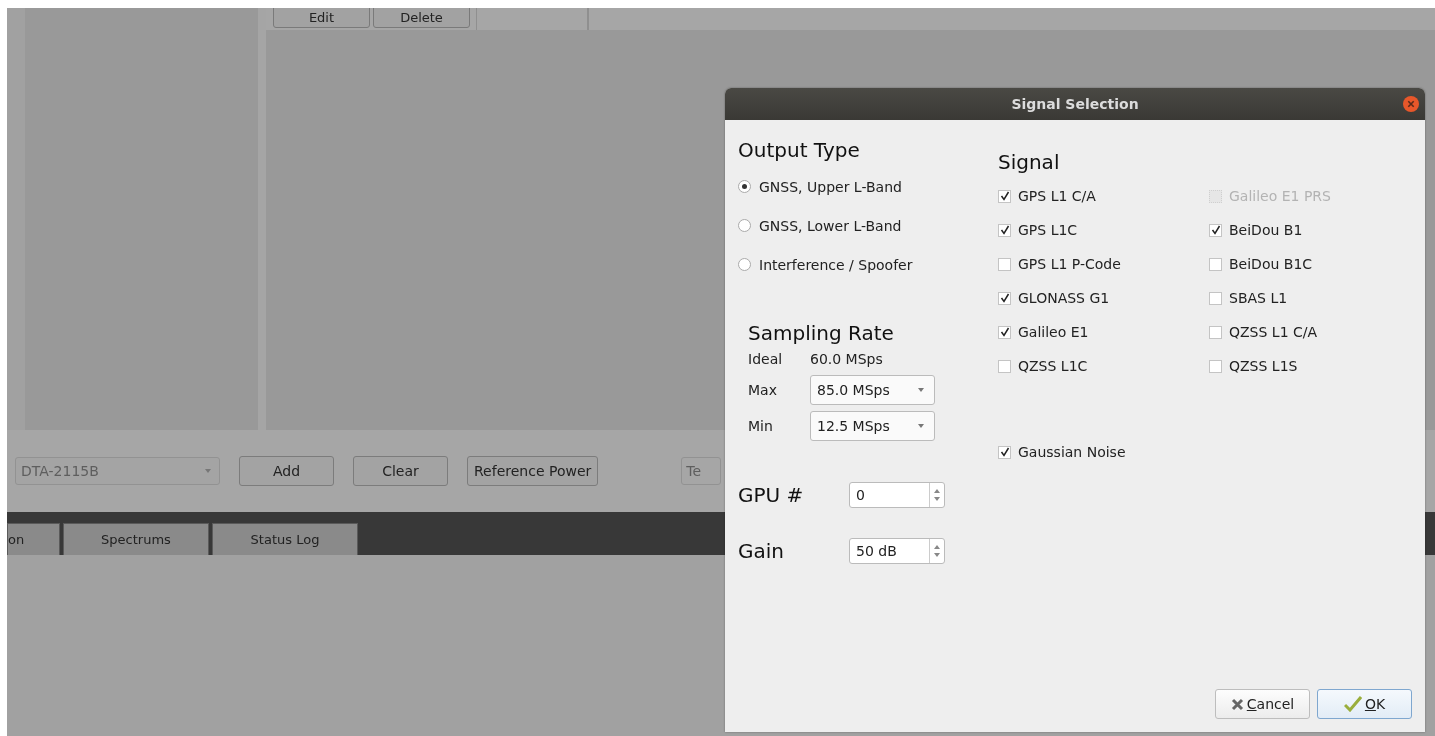 This screenshot has width=1435, height=736. I want to click on tab: on, so click(33, 539).